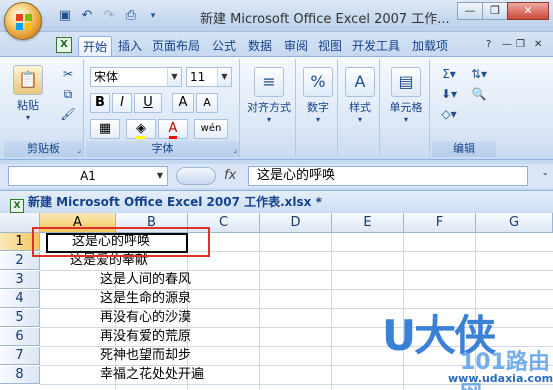 Image resolution: width=553 pixels, height=390 pixels. Describe the element at coordinates (28, 117) in the screenshot. I see `paste-dropdown-icon: ▾` at that location.